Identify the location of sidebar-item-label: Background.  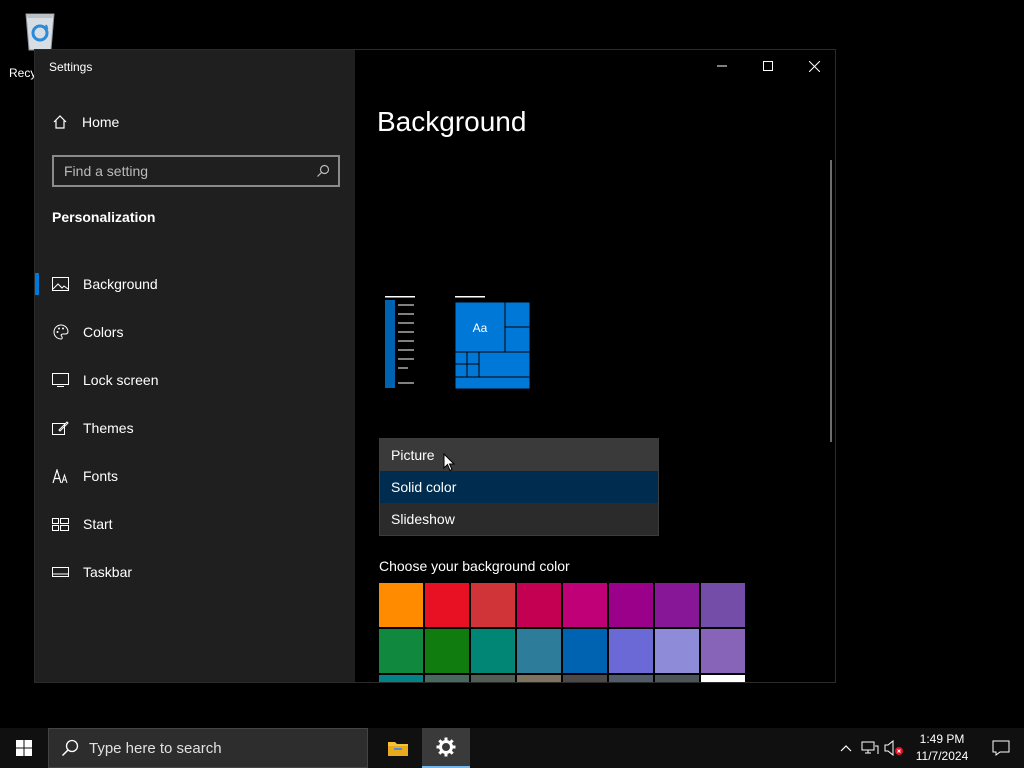
(120, 284).